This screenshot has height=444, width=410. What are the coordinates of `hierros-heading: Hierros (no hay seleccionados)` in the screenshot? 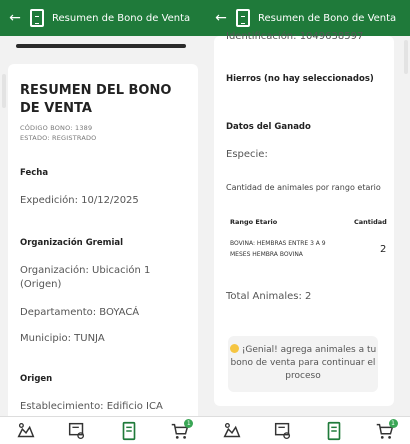 It's located at (300, 79).